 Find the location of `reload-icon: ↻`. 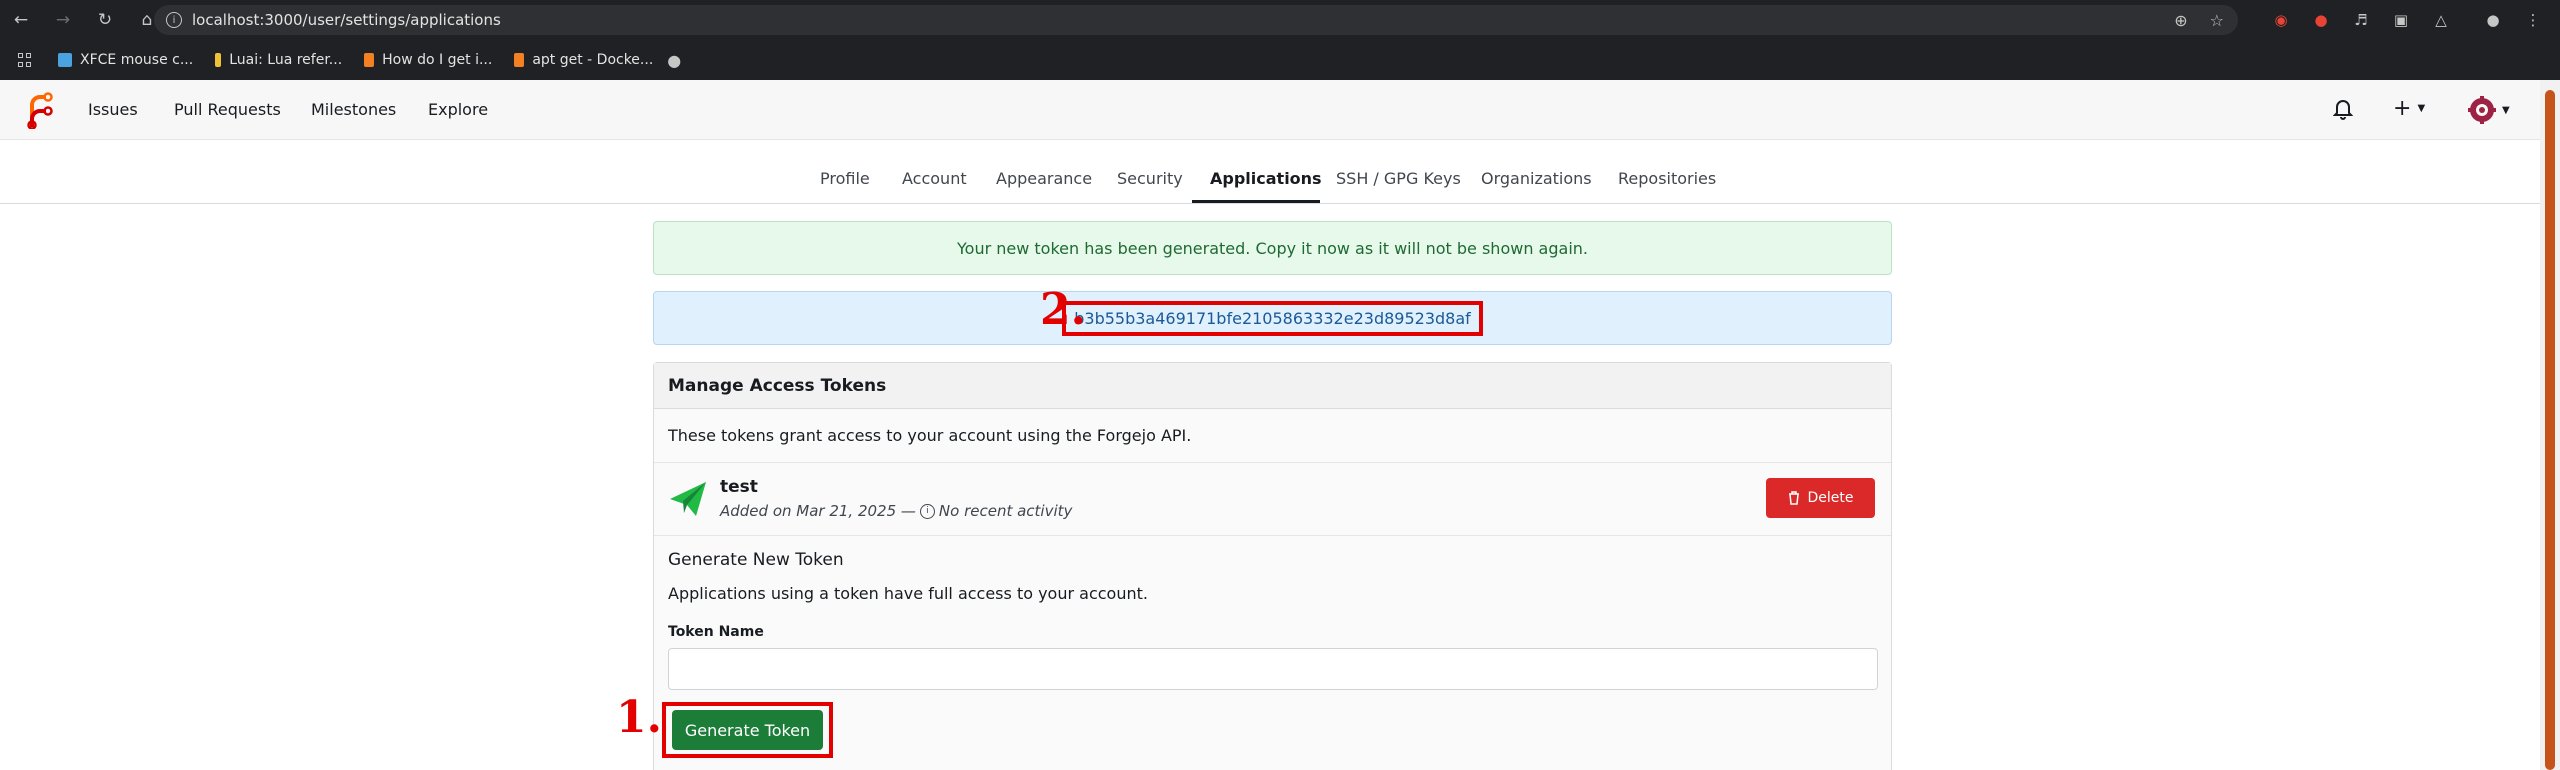

reload-icon: ↻ is located at coordinates (105, 20).